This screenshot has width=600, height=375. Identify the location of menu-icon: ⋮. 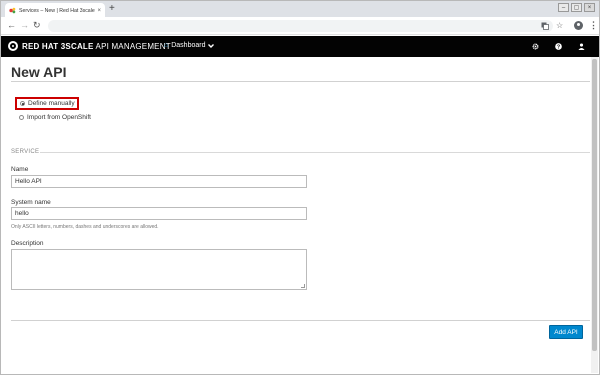
(593, 25).